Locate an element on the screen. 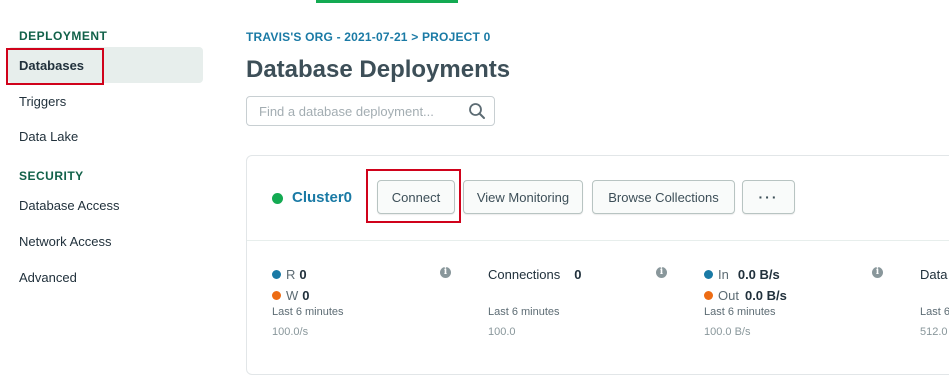 Image resolution: width=949 pixels, height=375 pixels. sidebar-item-advanced: Advanced is located at coordinates (48, 277).